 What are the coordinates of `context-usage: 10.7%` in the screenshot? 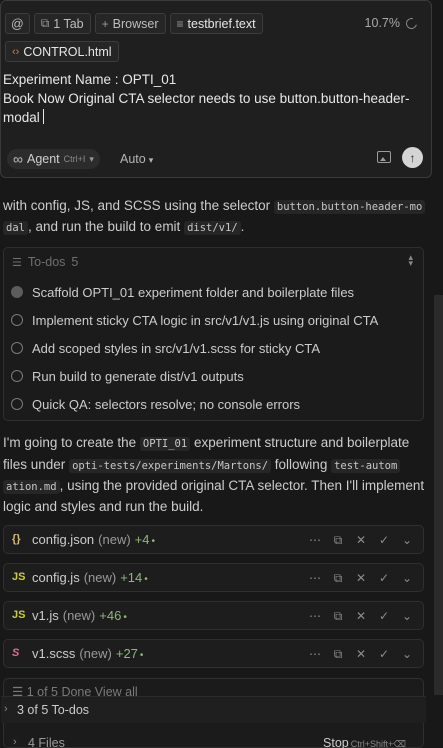 It's located at (392, 23).